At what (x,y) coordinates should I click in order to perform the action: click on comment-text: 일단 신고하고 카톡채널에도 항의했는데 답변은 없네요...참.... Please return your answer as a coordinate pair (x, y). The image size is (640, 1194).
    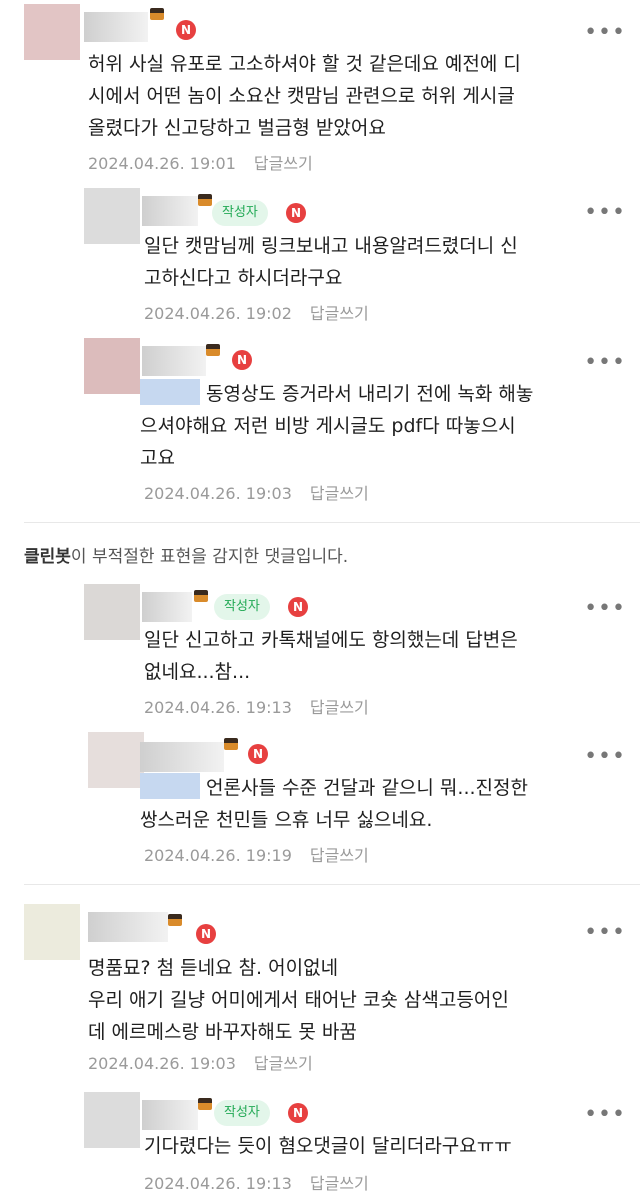
    Looking at the image, I should click on (331, 656).